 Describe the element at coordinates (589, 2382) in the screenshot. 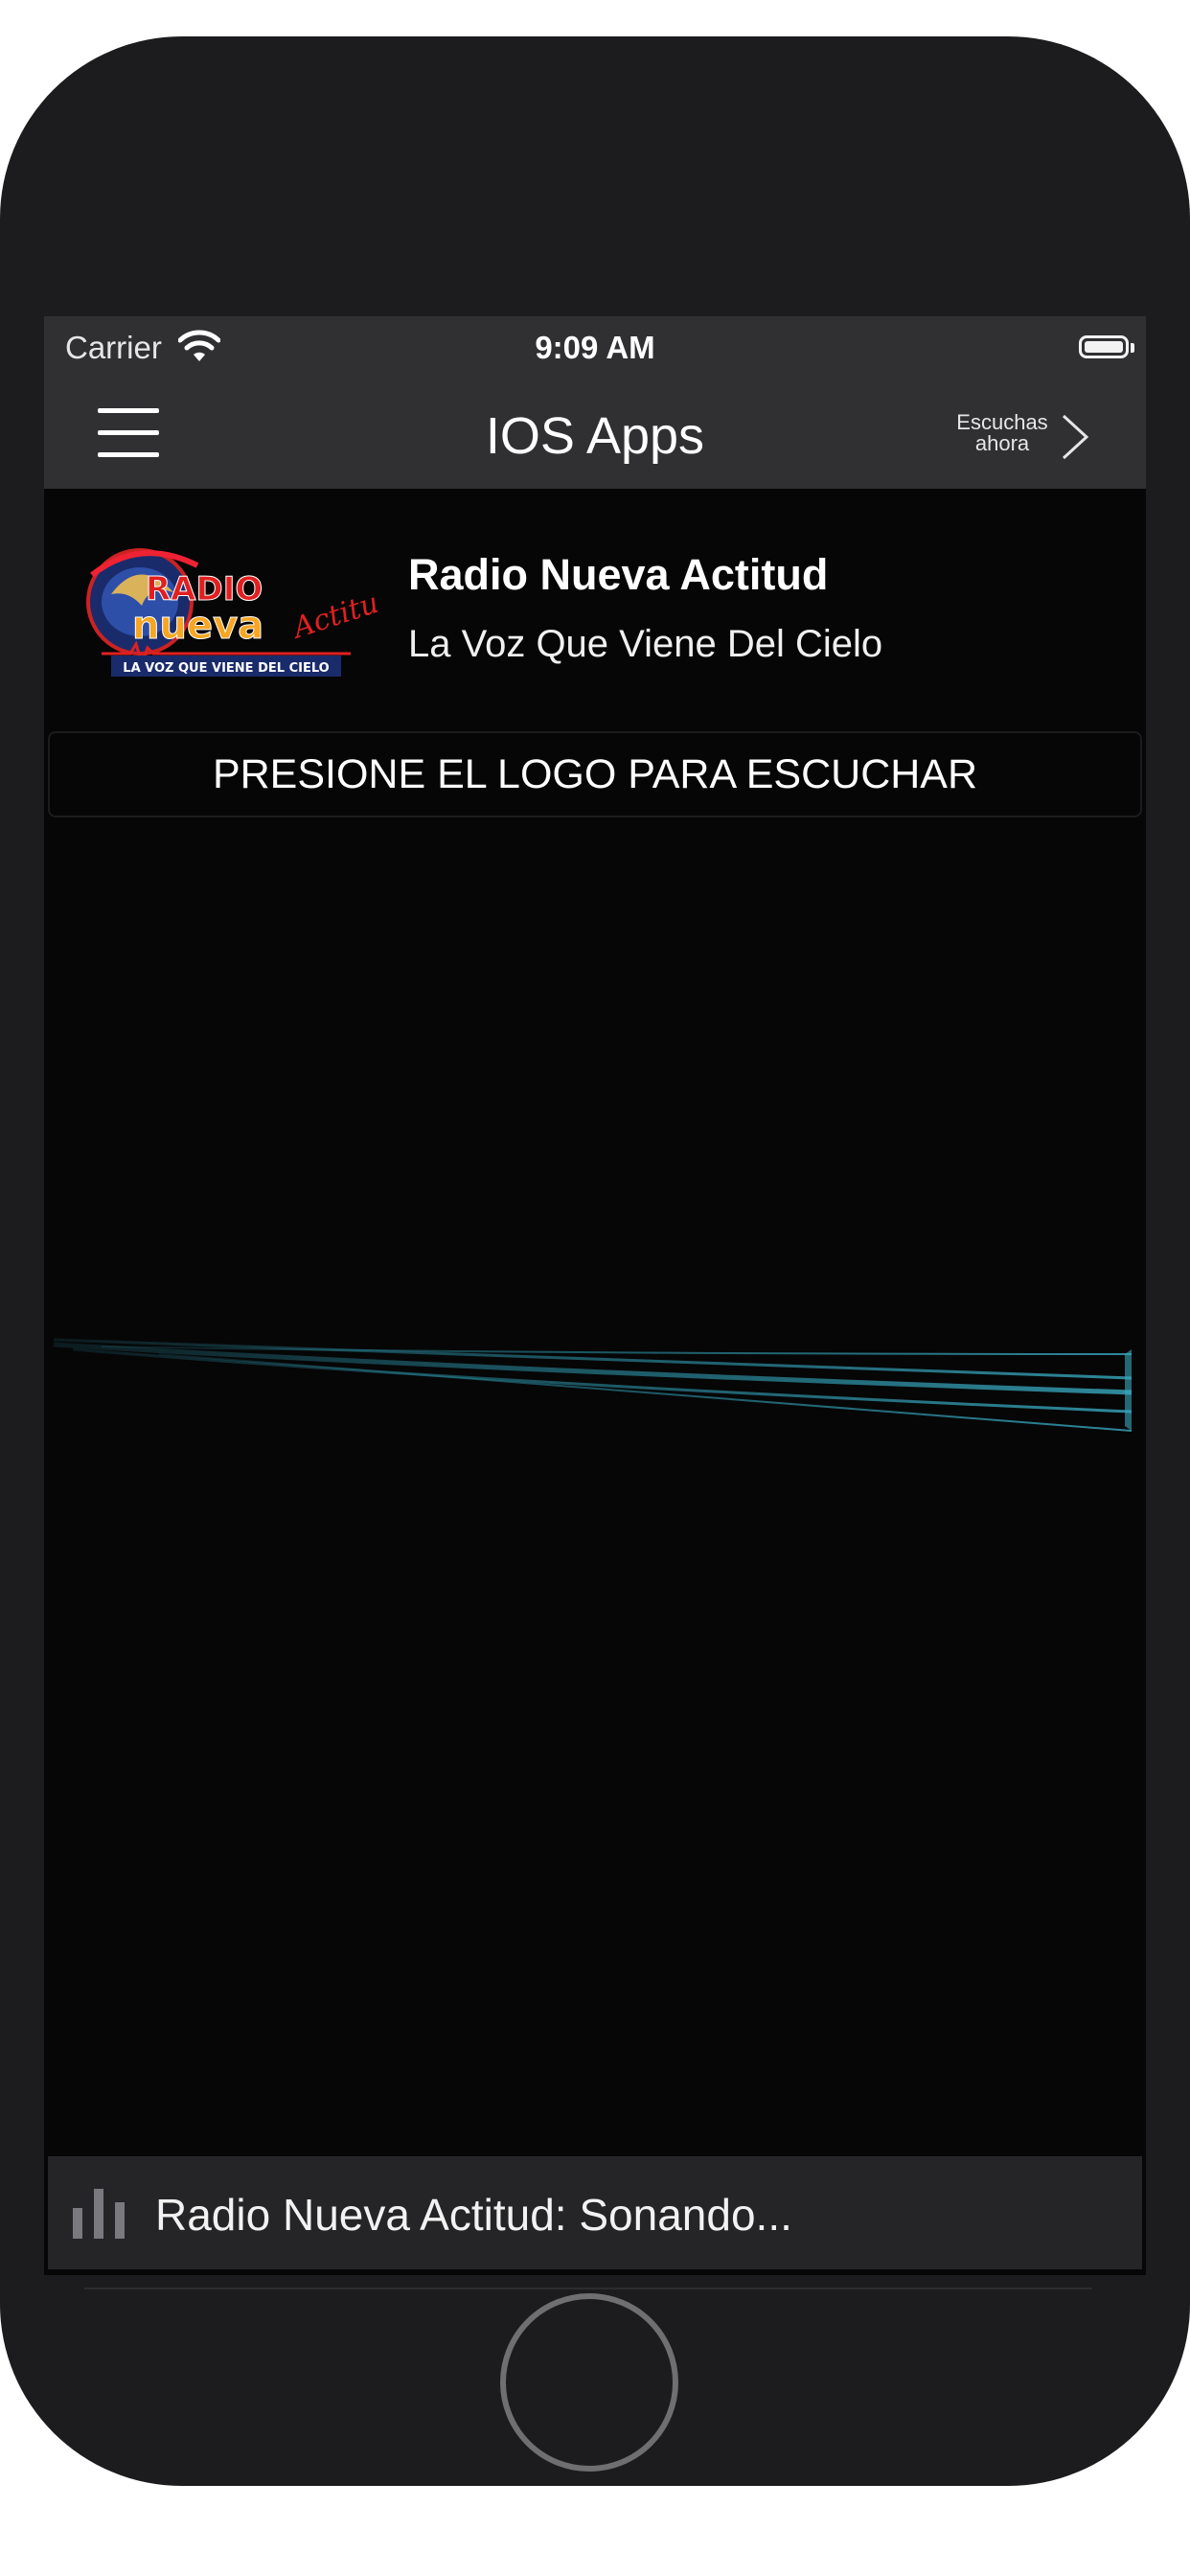

I see `home-button` at that location.